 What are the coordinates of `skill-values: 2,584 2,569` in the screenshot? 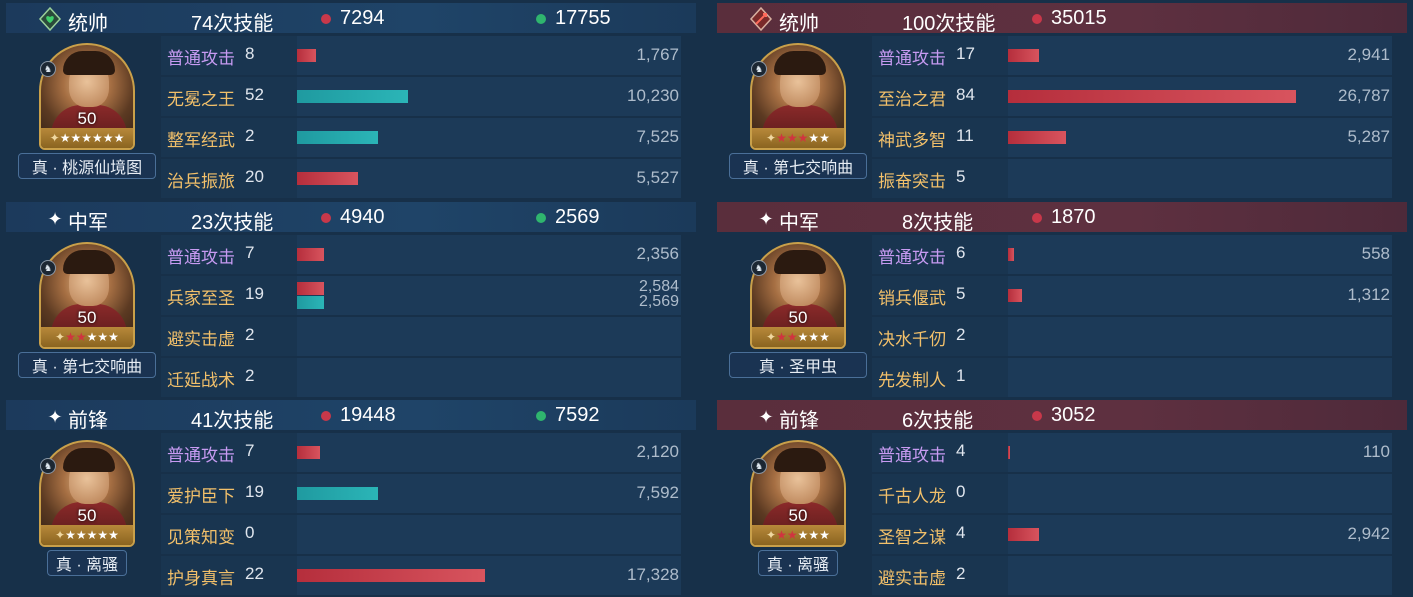 It's located at (658, 294).